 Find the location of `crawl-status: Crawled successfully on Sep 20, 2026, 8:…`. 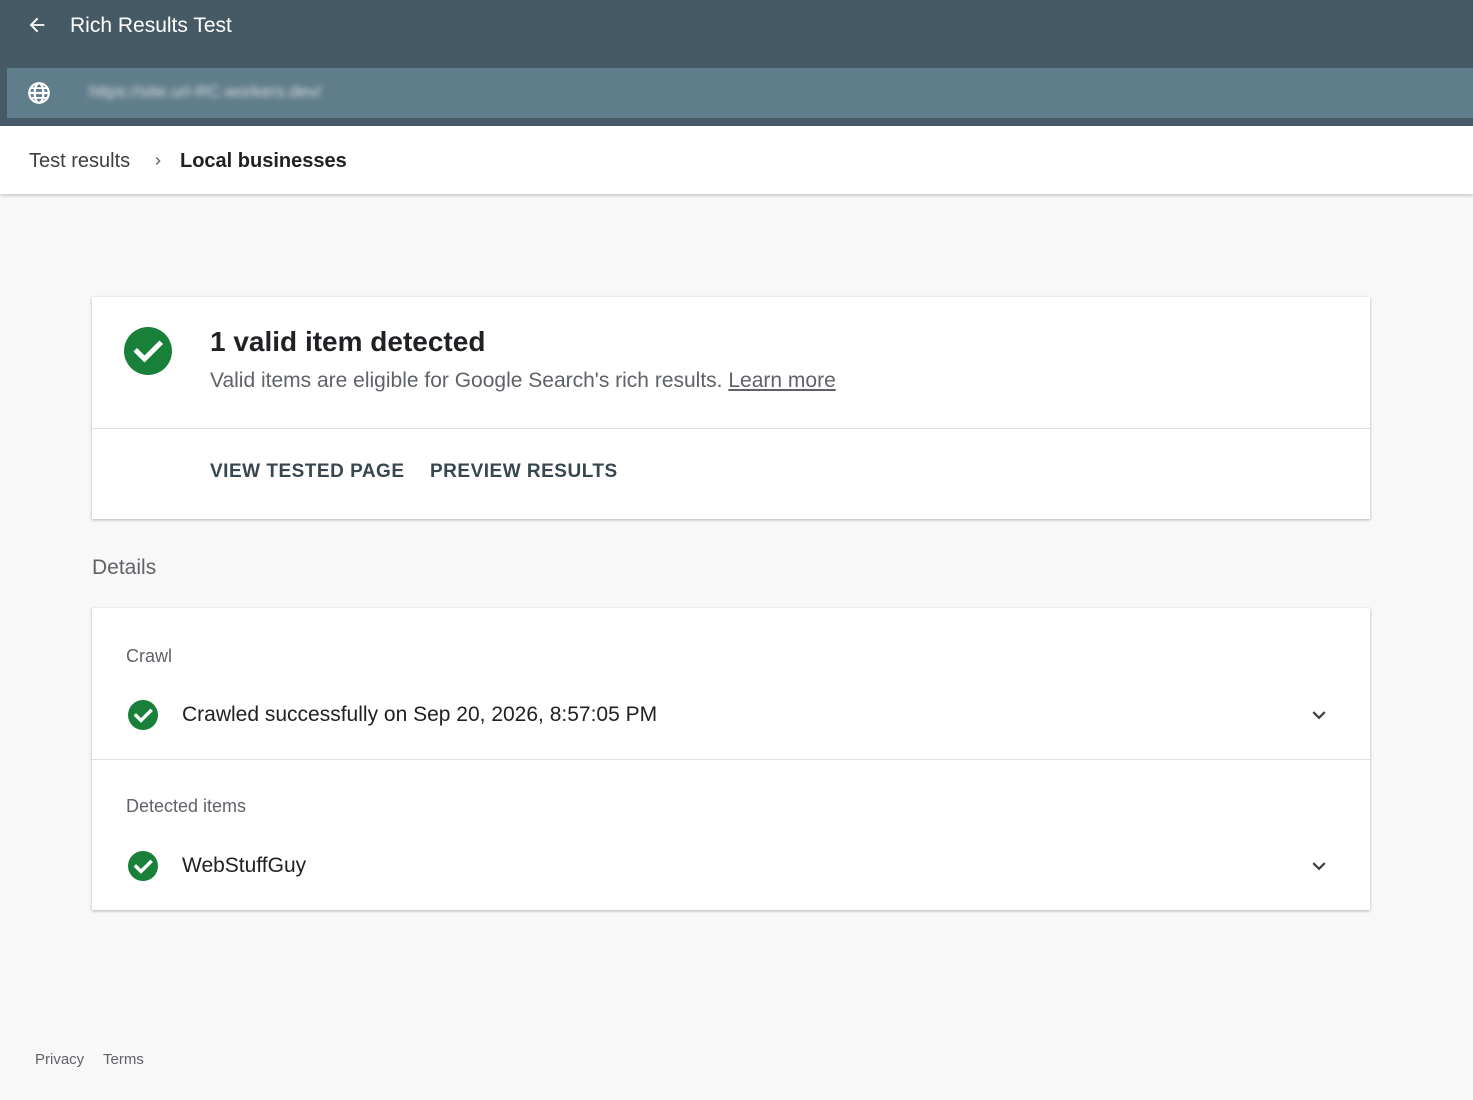

crawl-status: Crawled successfully on Sep 20, 2026, 8:… is located at coordinates (420, 714).